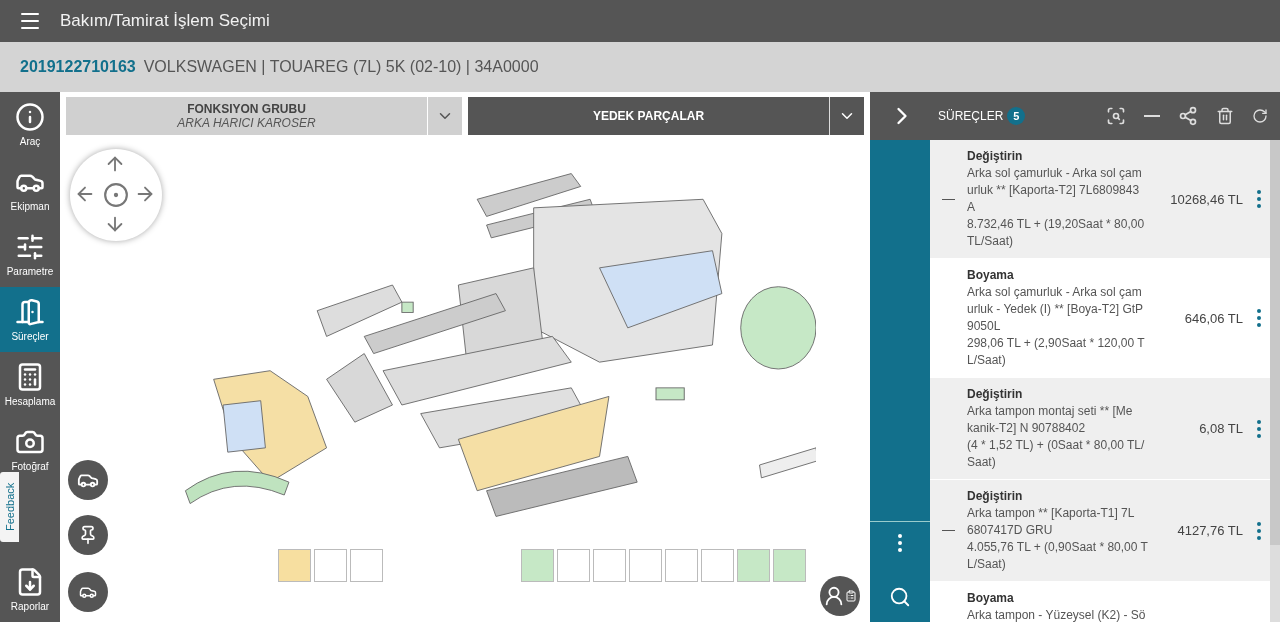 The width and height of the screenshot is (1280, 622). Describe the element at coordinates (9, 507) in the screenshot. I see `feedback-tab: Feedback` at that location.